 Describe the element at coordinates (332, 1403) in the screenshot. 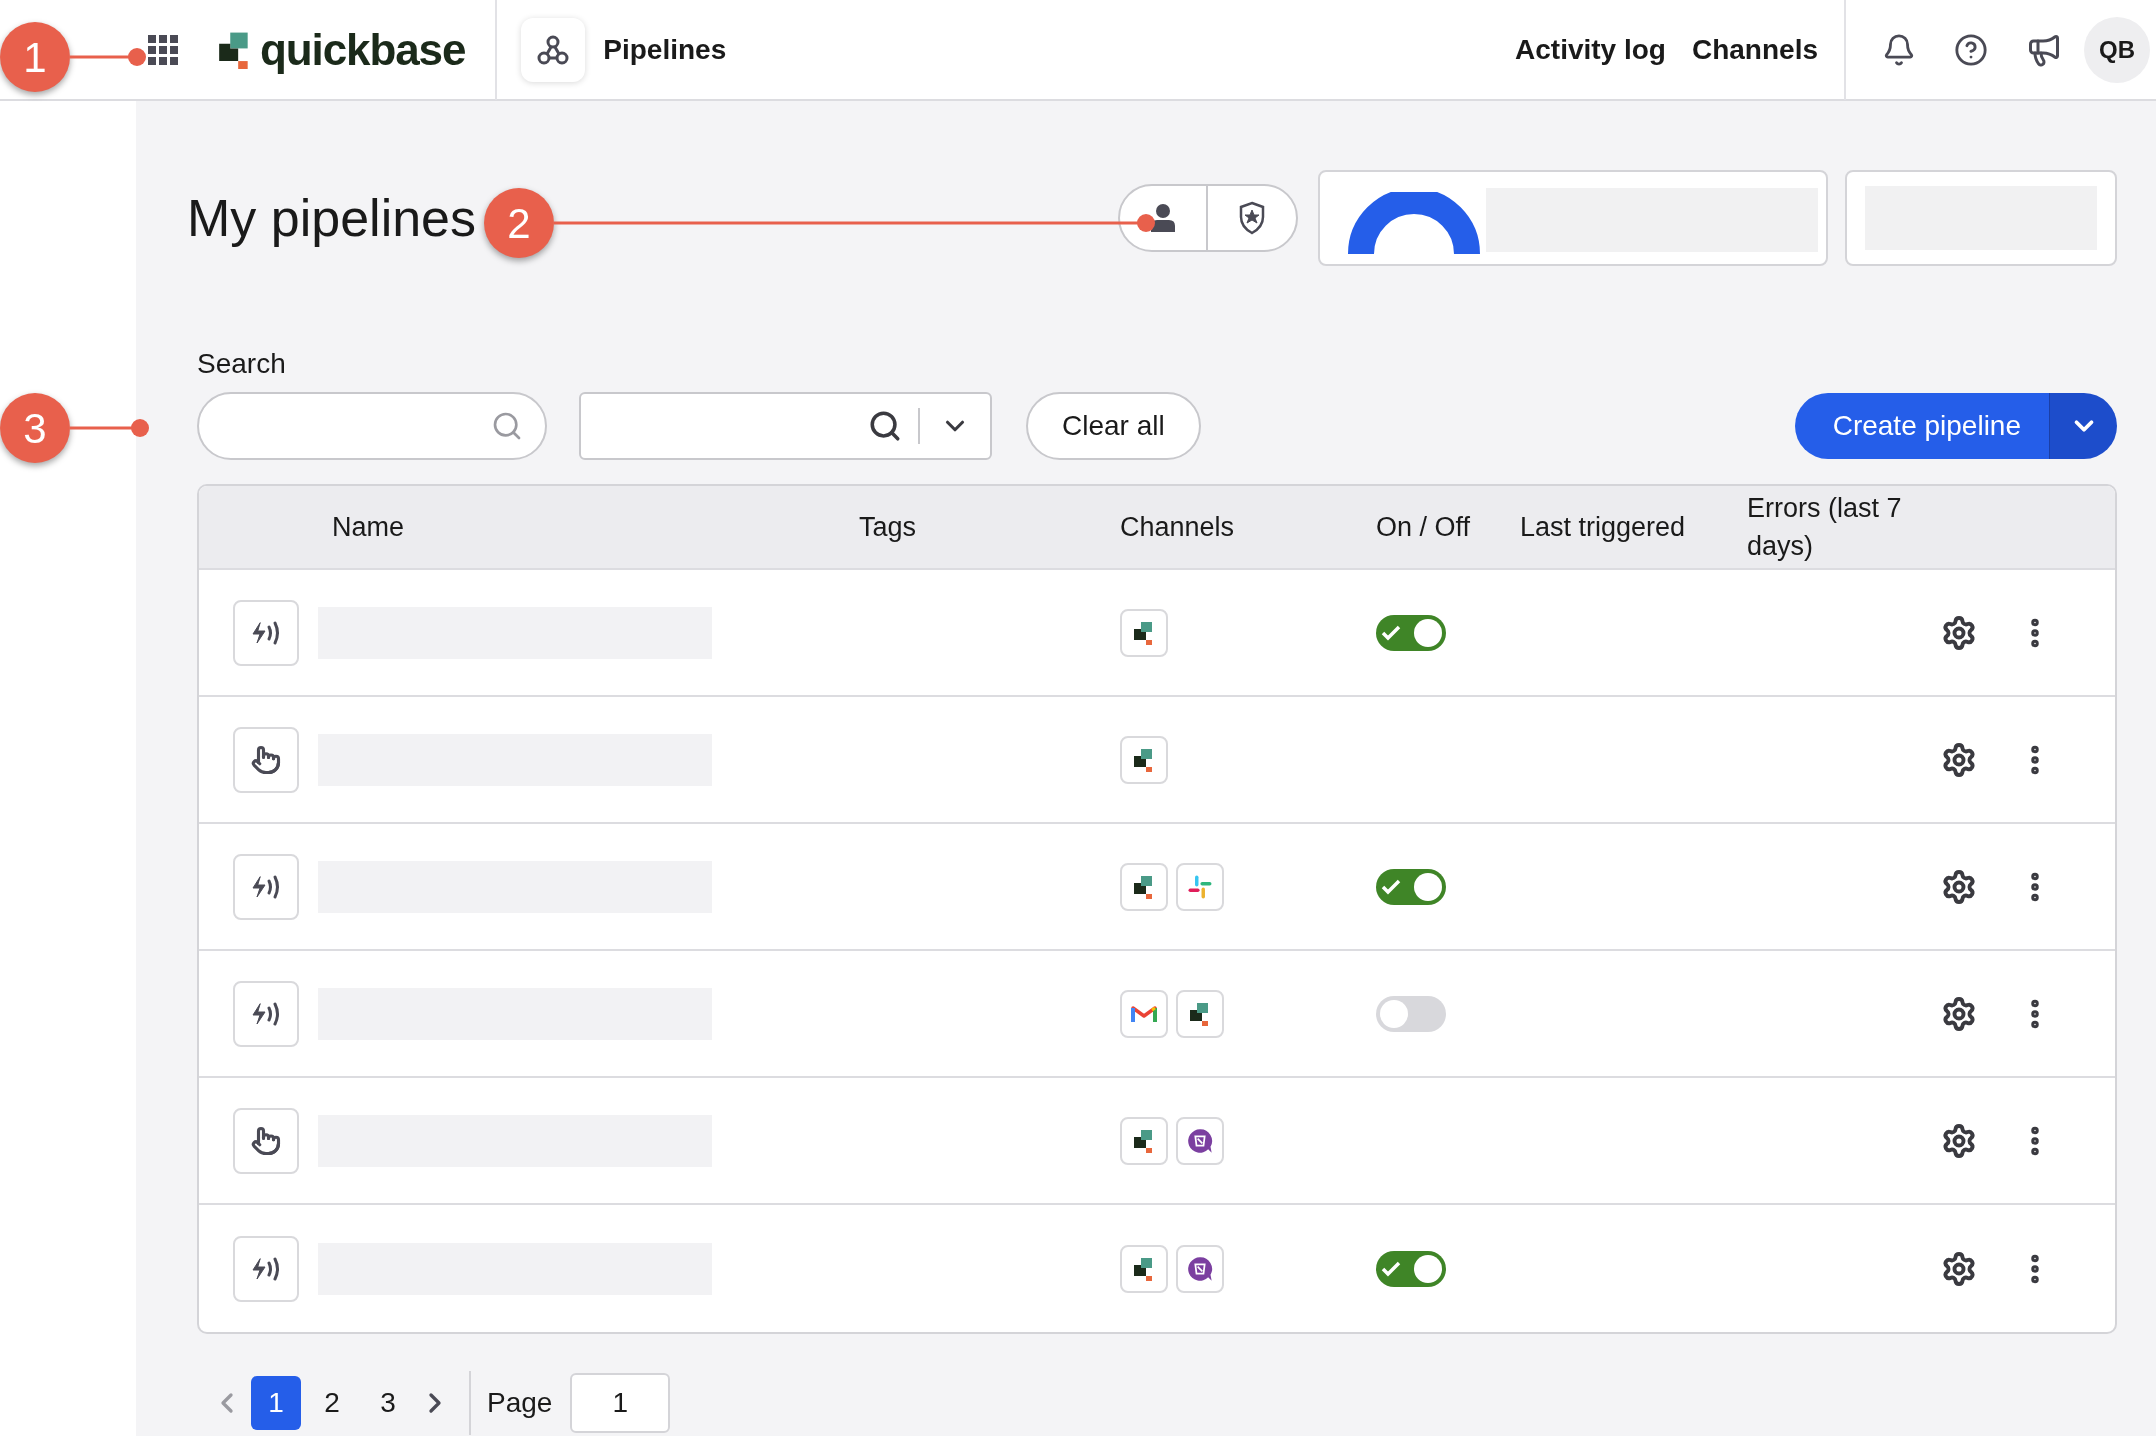

I see `page-button: 2` at that location.